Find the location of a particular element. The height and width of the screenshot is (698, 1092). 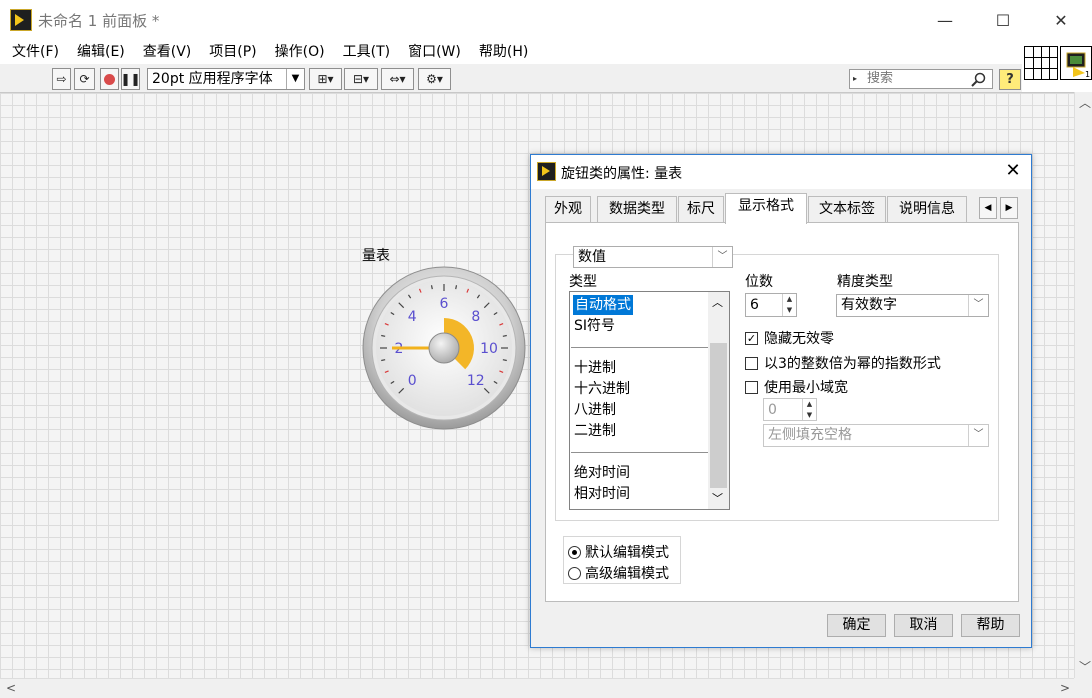

font-select: 20pt 应用程序字体 ▼ is located at coordinates (226, 79).